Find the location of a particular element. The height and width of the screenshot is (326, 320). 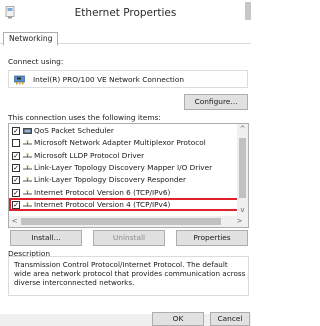

list-item: ✓ Internet Protocol Version 6 (TCP/IPv6) is located at coordinates (123, 193).